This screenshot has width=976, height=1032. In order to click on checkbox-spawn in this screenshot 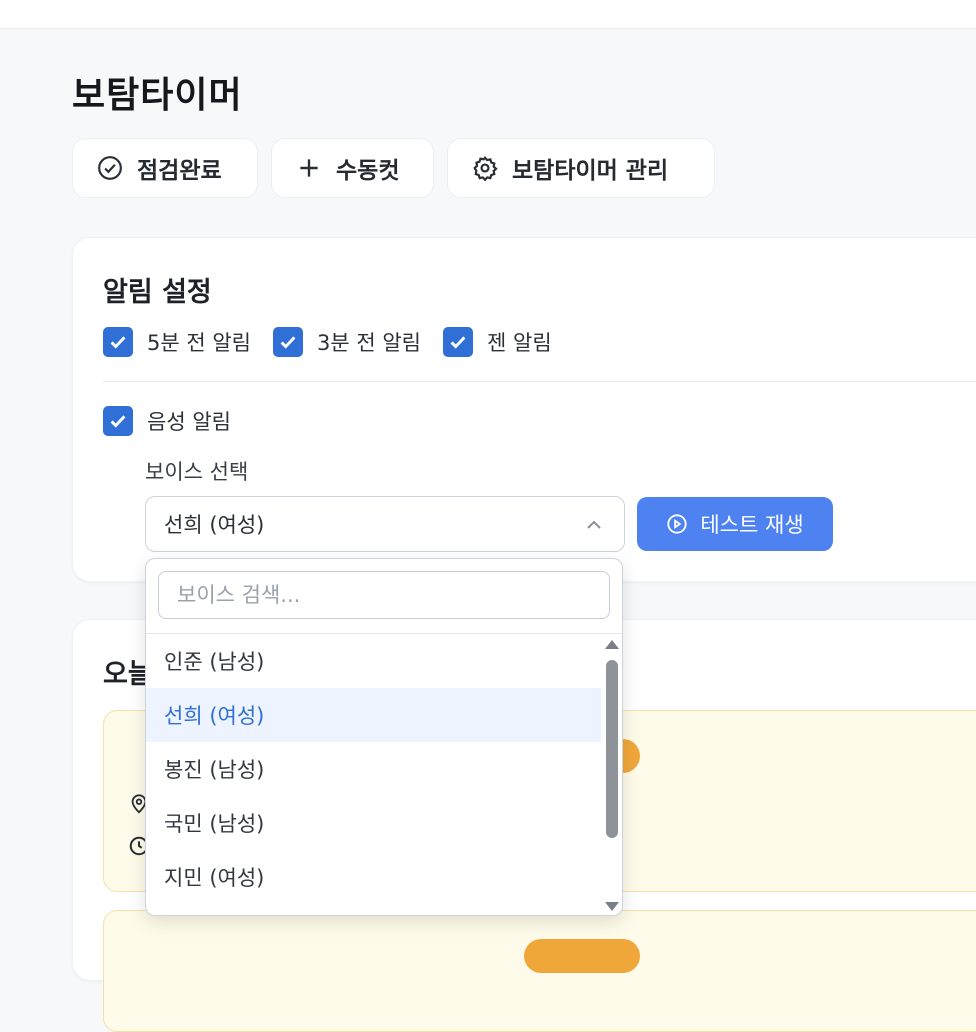, I will do `click(458, 342)`.